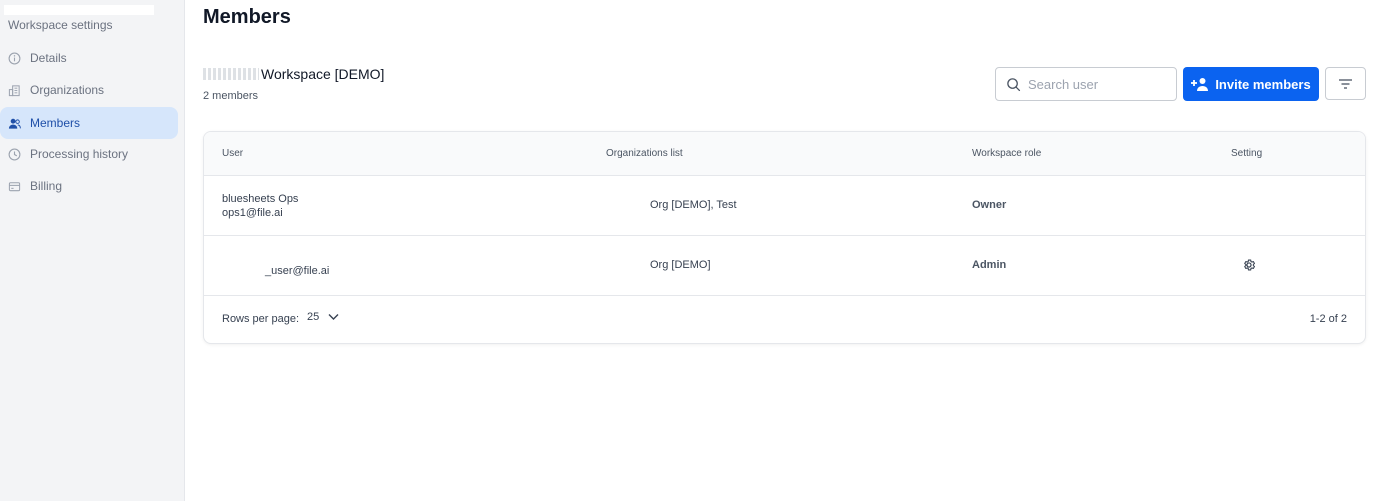 This screenshot has height=501, width=1376. I want to click on member-count: 2 members, so click(231, 96).